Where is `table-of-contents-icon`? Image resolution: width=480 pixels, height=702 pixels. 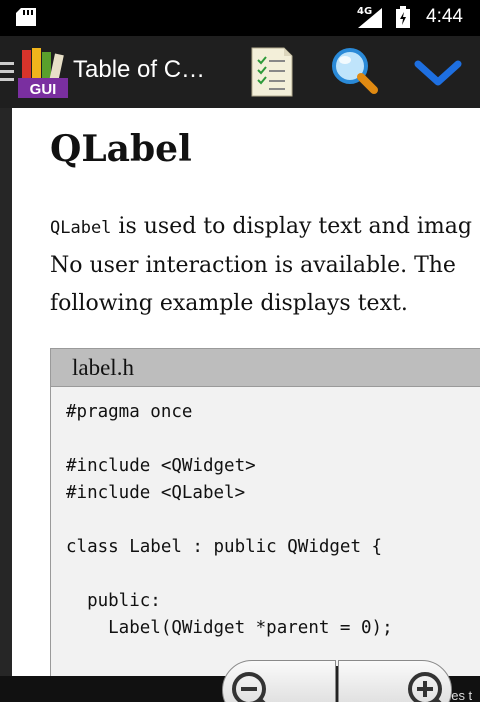 table-of-contents-icon is located at coordinates (272, 72).